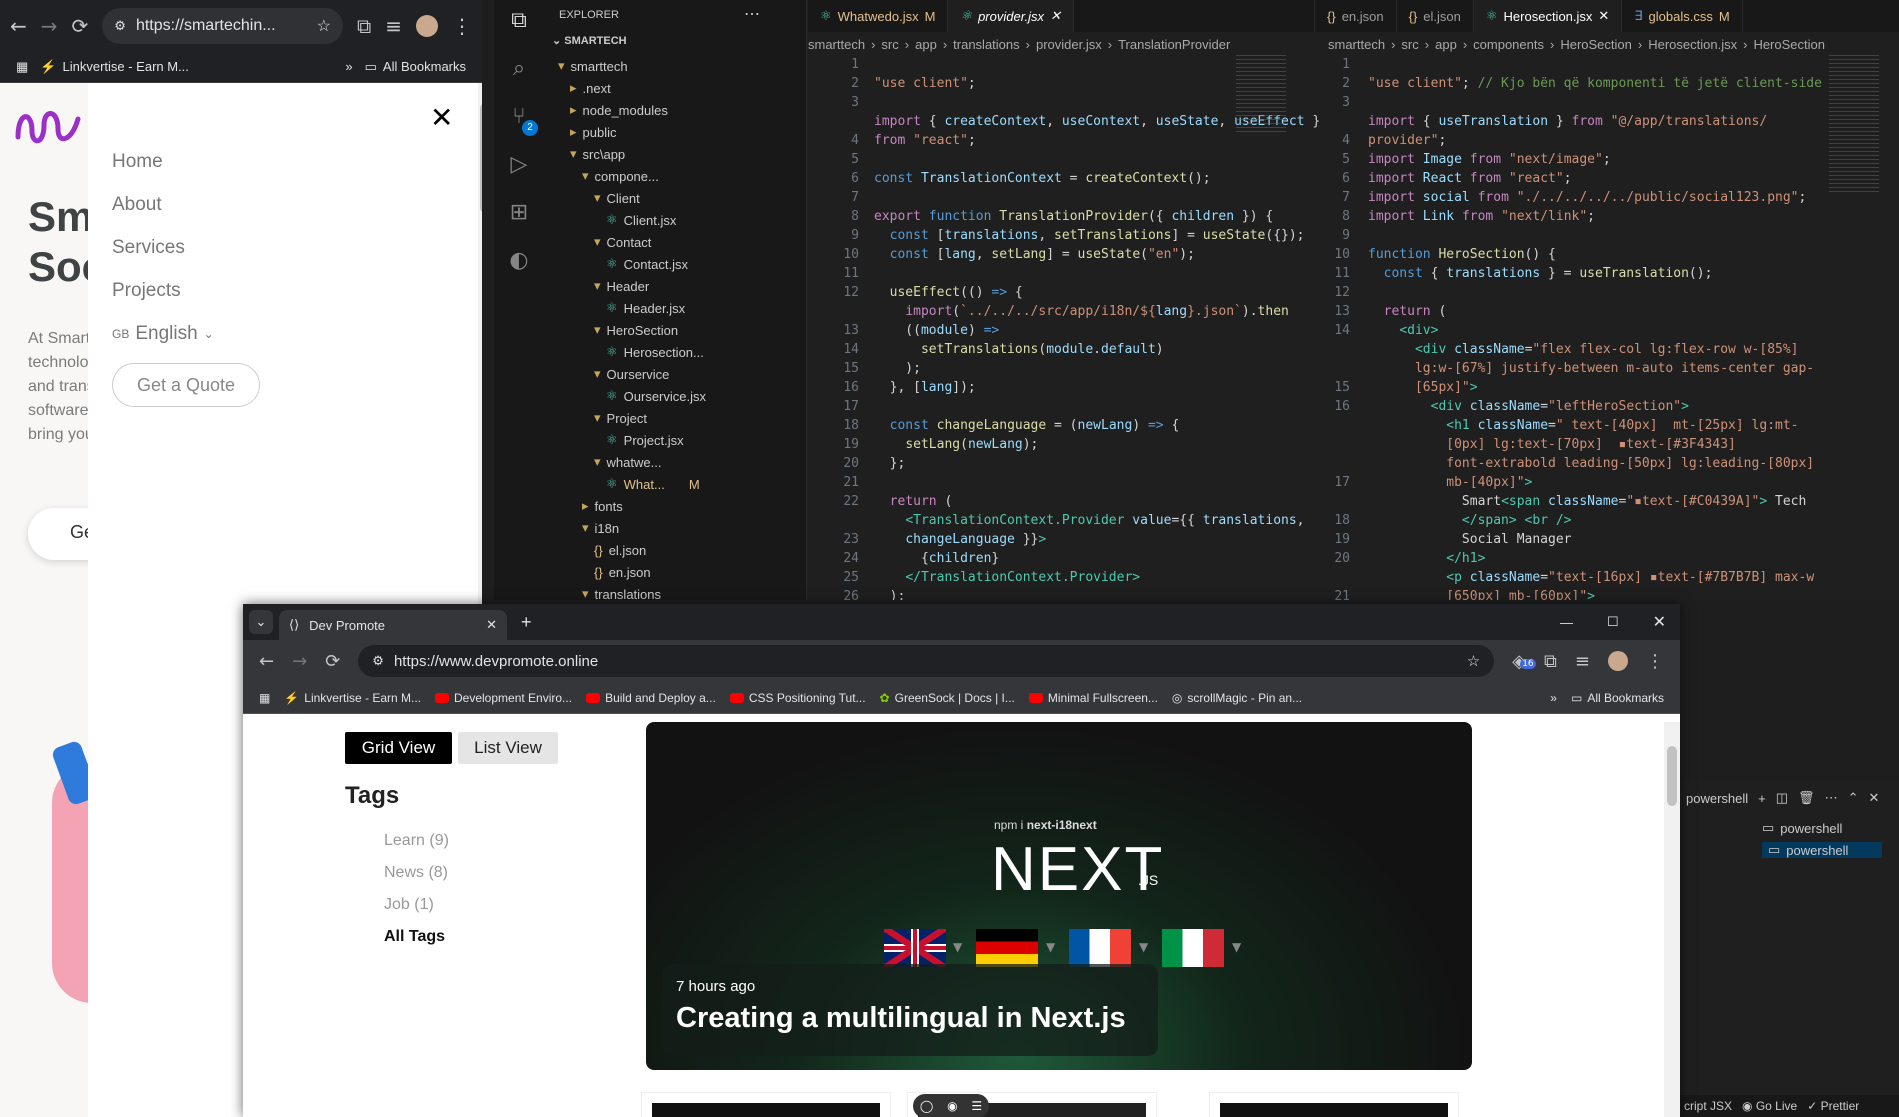 The image size is (1899, 1117). I want to click on tree-item: ▸ fonts, so click(602, 506).